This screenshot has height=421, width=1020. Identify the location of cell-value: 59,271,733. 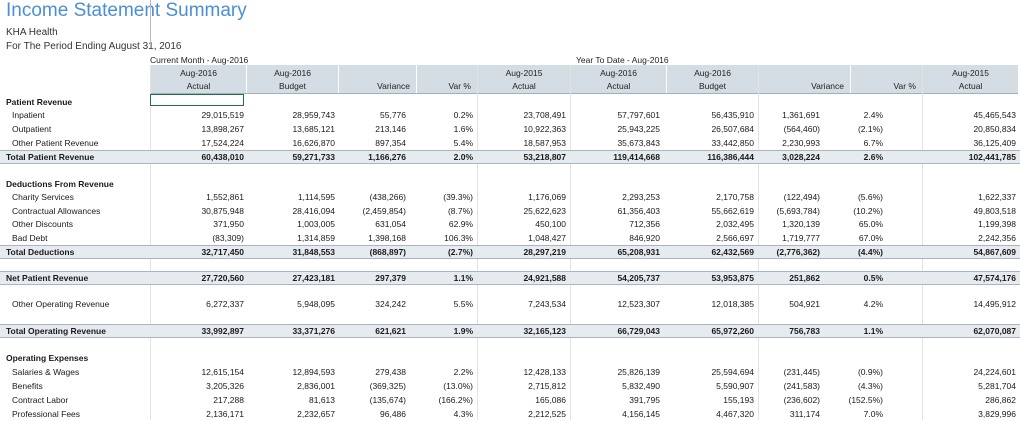
(313, 157).